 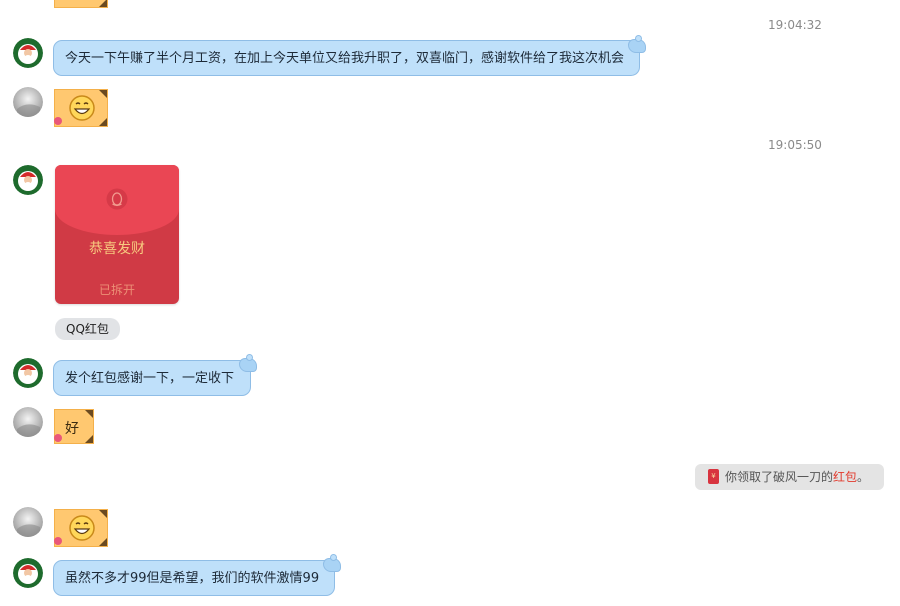 I want to click on notice-suffix: 。, so click(x=863, y=477).